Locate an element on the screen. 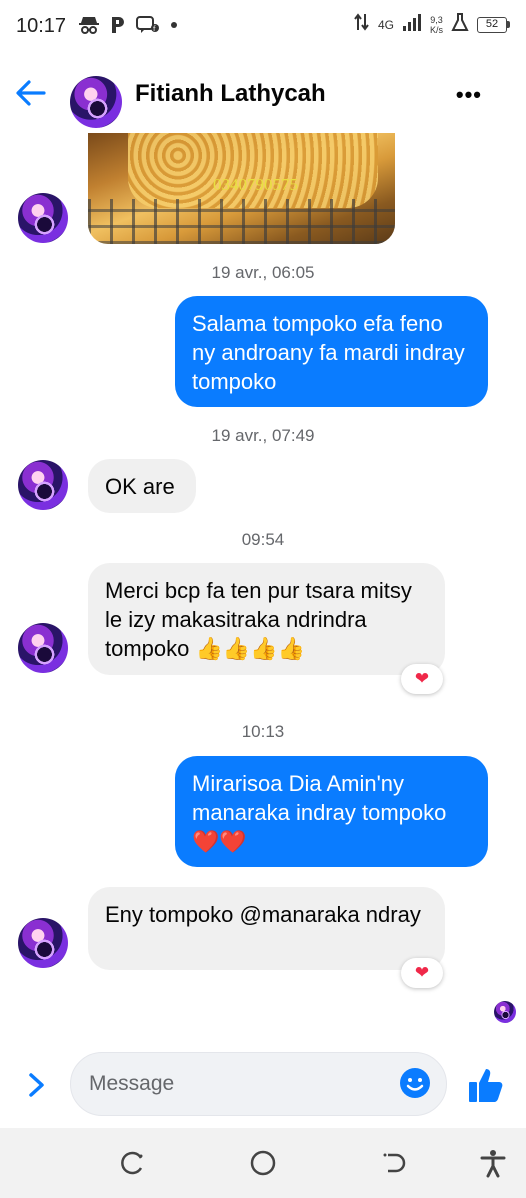  message-timestamp: 10:13 is located at coordinates (263, 731).